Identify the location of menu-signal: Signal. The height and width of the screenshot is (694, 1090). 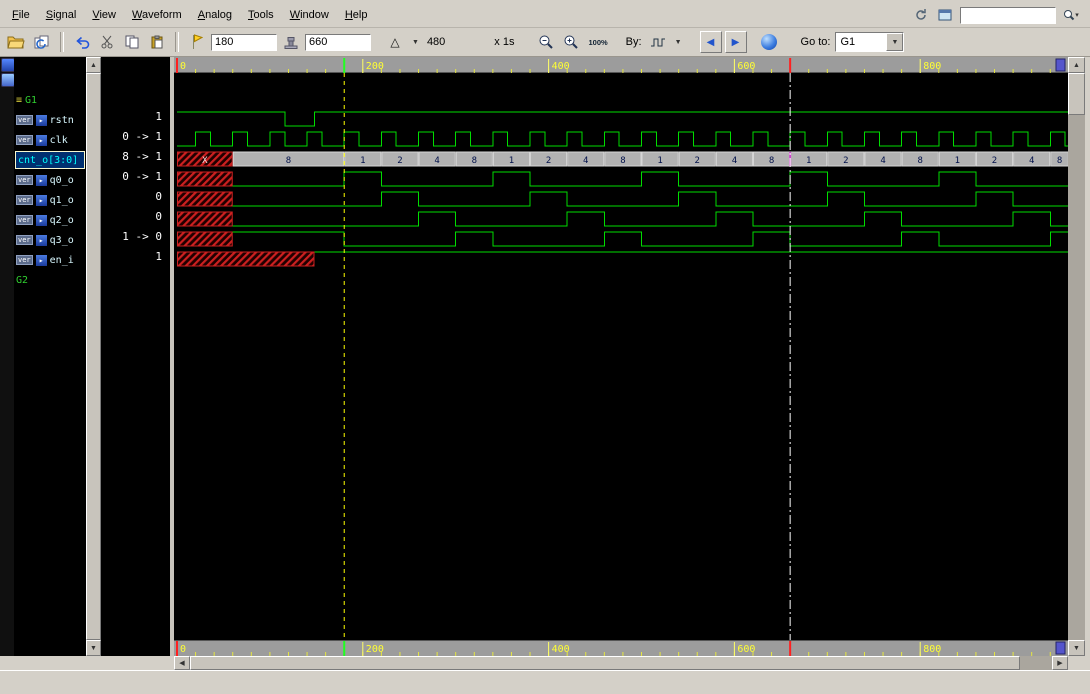
(61, 15).